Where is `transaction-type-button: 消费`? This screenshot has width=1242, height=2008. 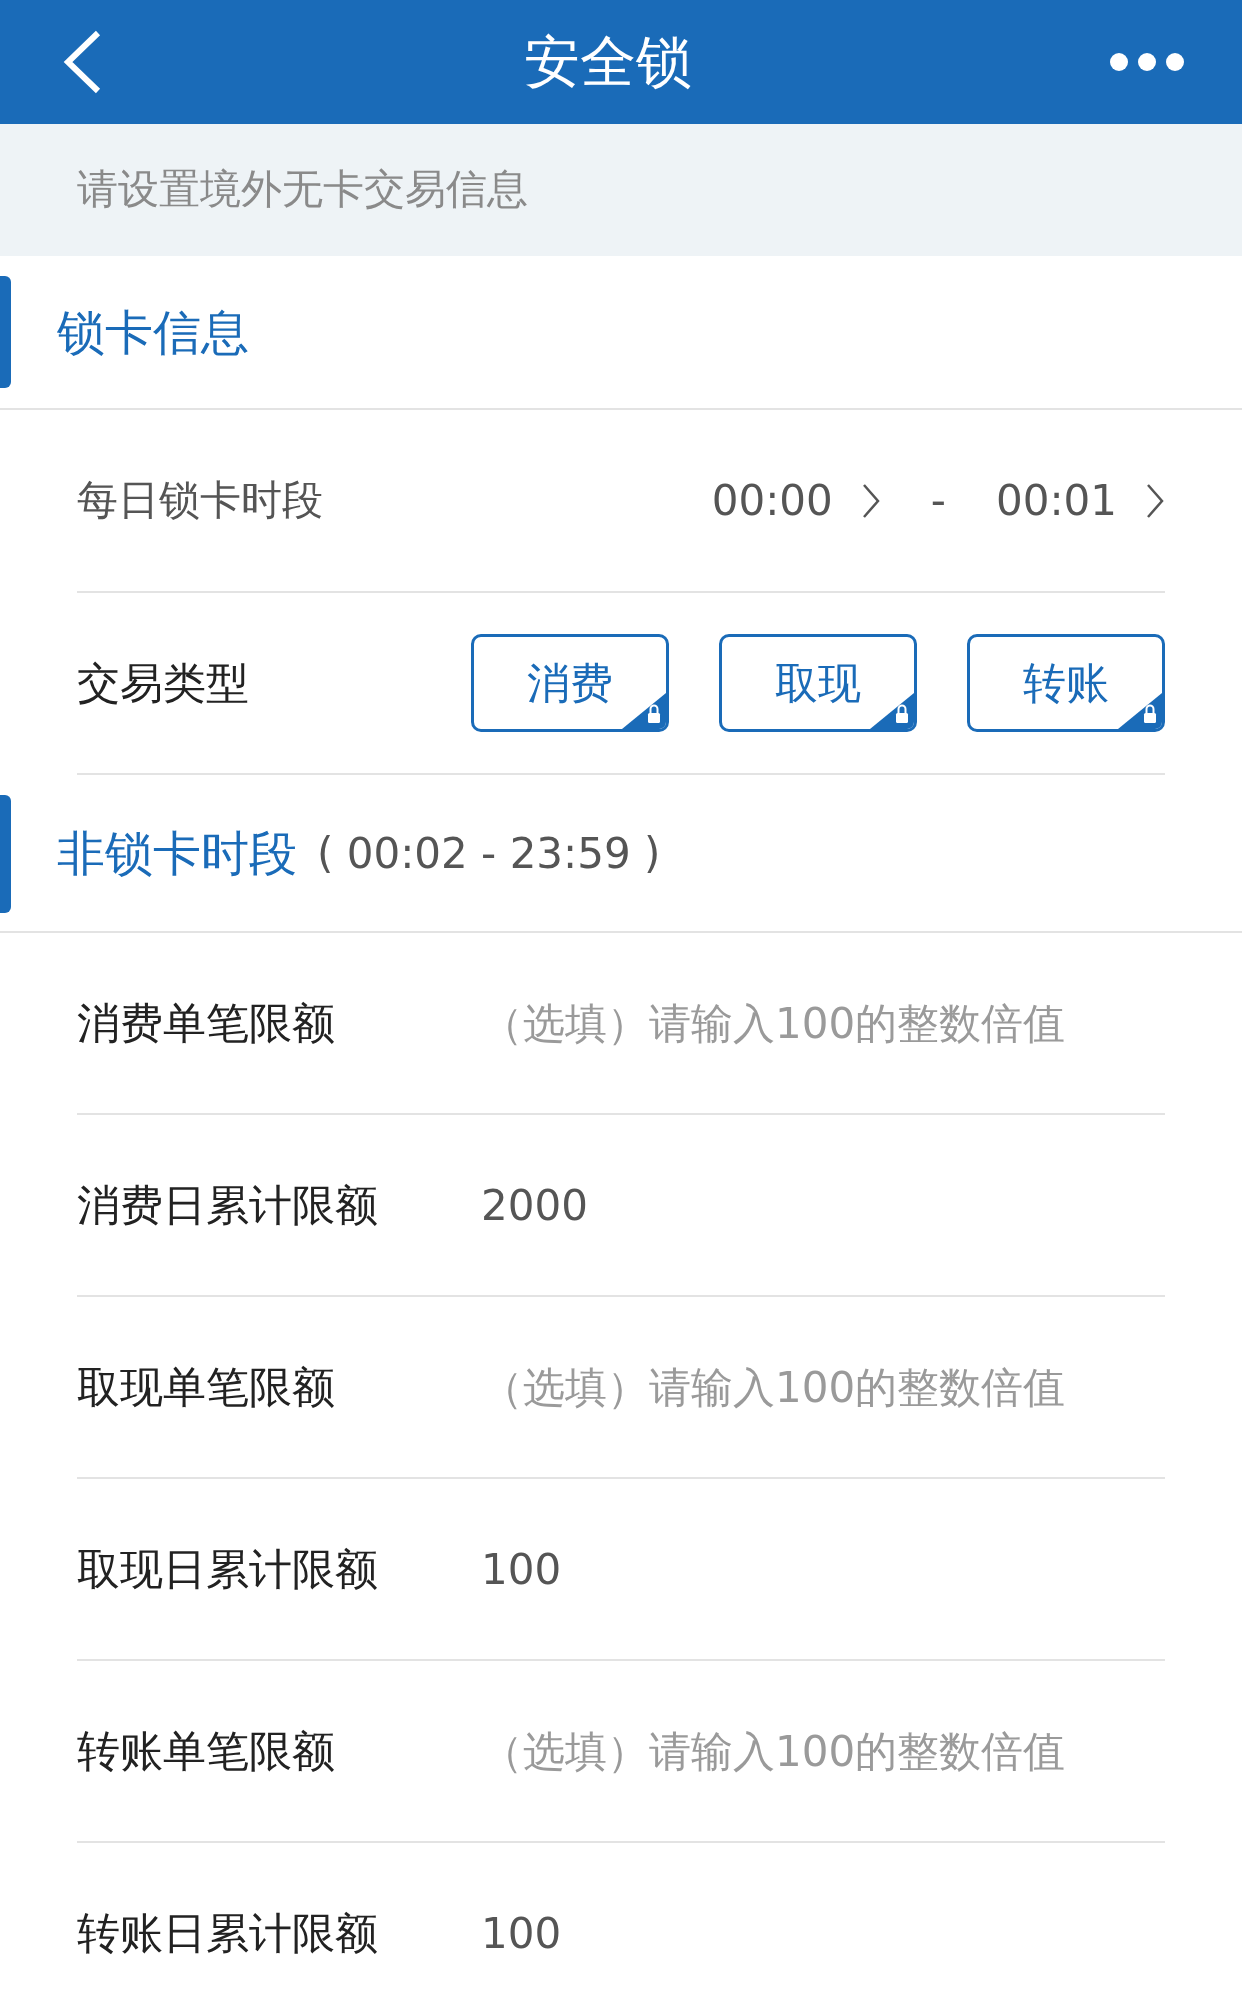 transaction-type-button: 消费 is located at coordinates (570, 683).